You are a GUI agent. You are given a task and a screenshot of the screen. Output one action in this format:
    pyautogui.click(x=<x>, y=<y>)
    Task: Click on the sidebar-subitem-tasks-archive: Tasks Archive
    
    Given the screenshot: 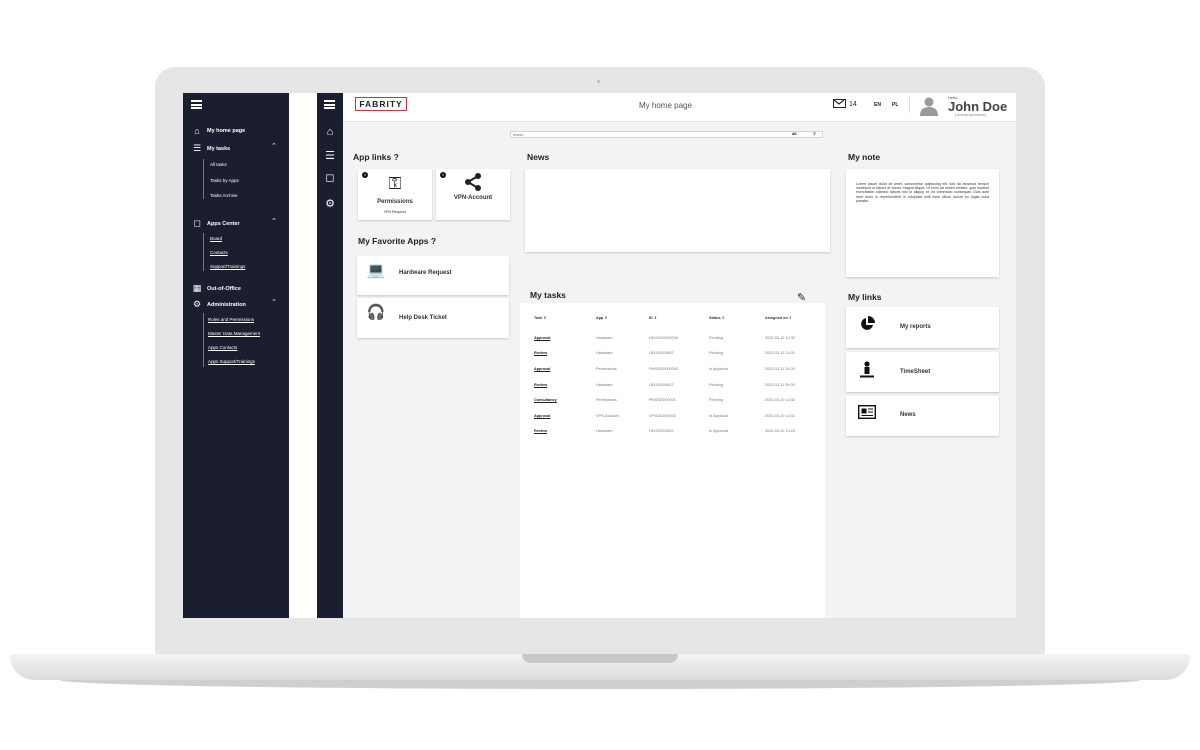 What is the action you would take?
    pyautogui.click(x=224, y=195)
    